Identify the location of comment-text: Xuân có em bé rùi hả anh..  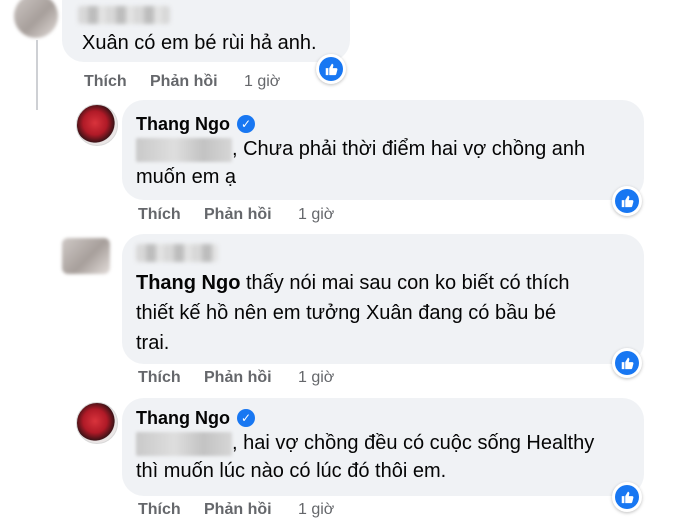
(199, 43).